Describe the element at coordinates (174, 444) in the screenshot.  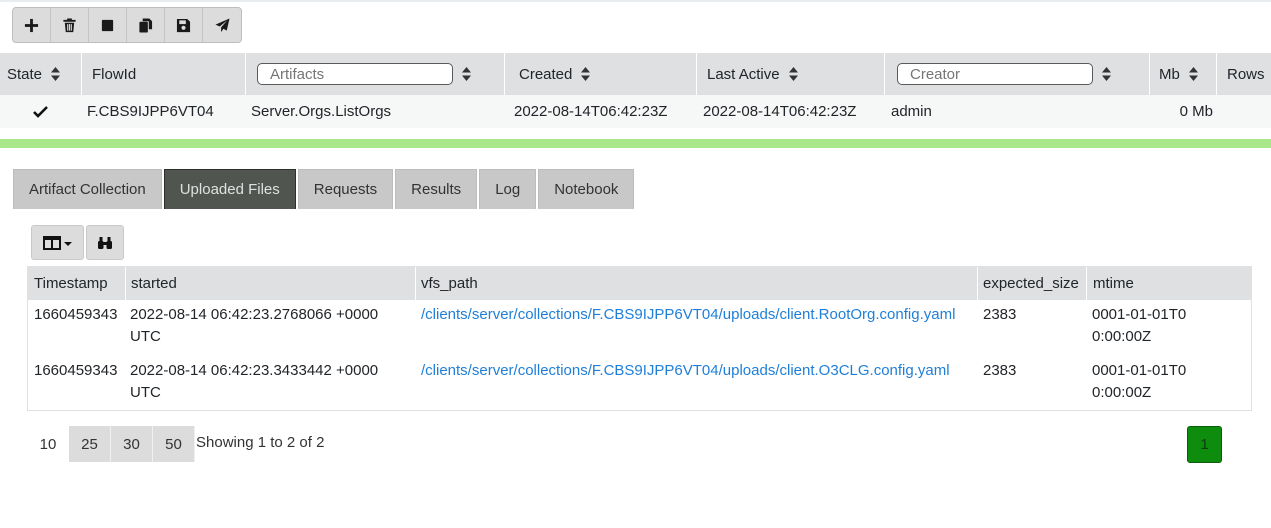
I see `page-size-50: 50` at that location.